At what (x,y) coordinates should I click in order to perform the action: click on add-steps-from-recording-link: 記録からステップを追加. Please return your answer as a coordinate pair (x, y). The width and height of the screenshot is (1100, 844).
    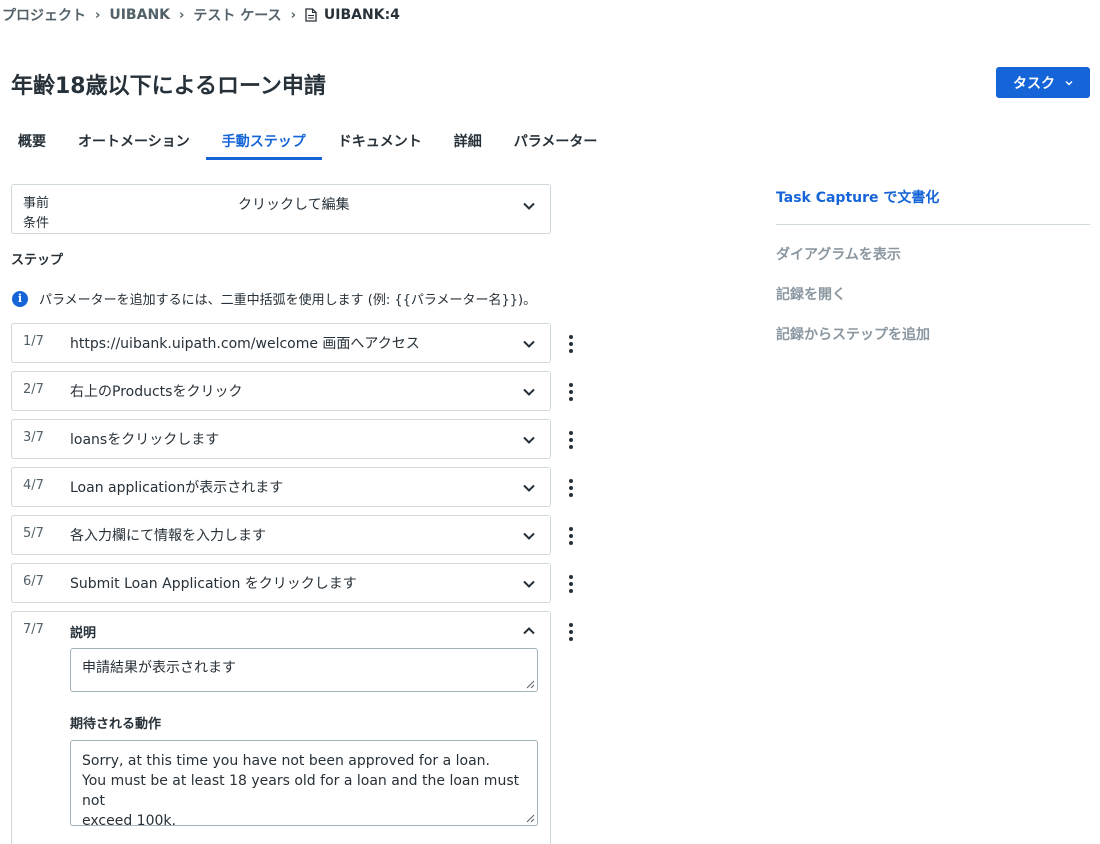
    Looking at the image, I should click on (853, 334).